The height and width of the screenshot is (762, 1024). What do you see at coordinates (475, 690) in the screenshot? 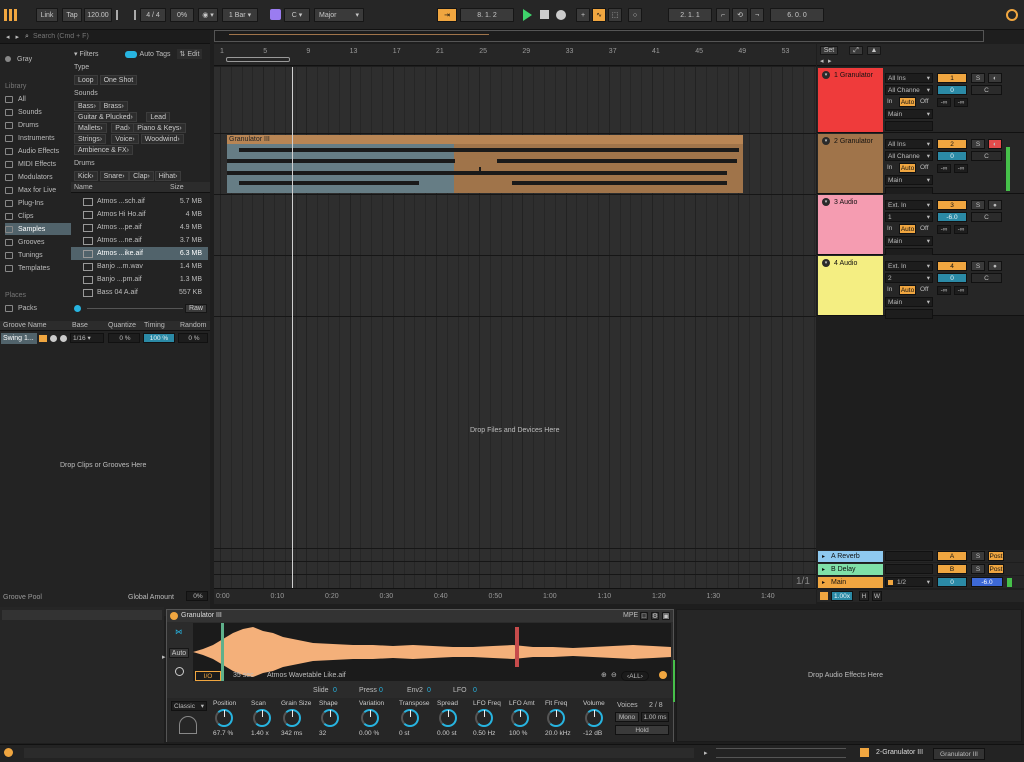
I see `mod-lfo-value: 0` at bounding box center [475, 690].